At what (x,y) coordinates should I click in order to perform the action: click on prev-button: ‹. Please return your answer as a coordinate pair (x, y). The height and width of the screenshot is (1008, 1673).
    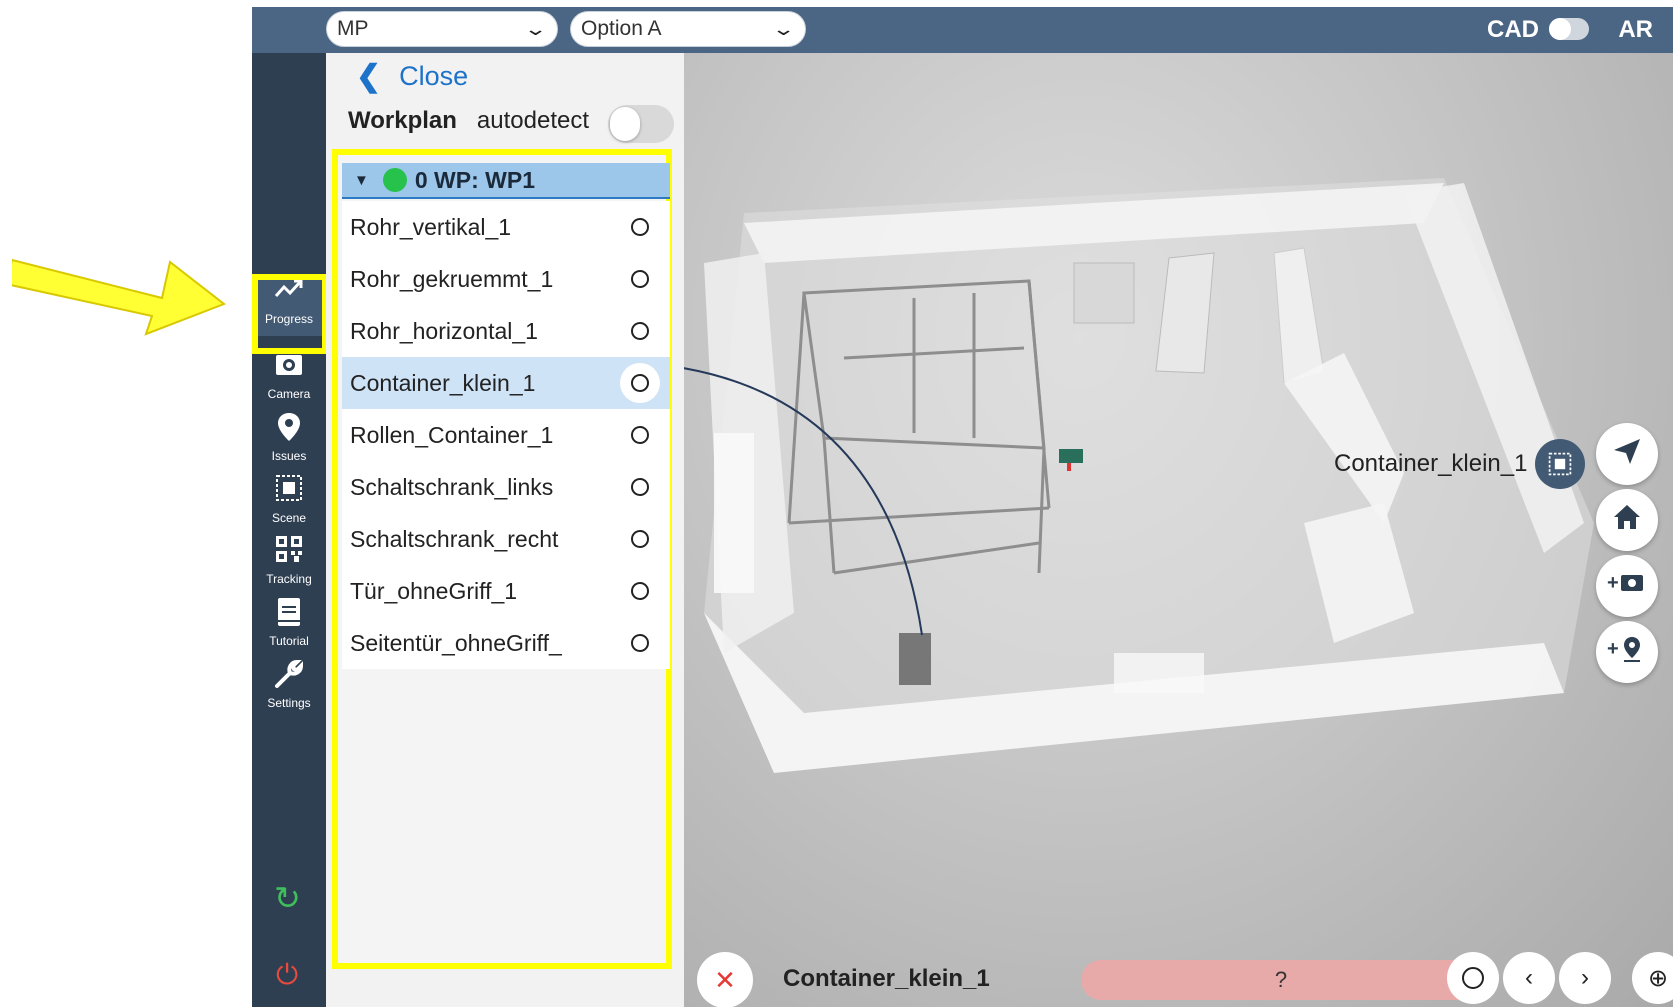
    Looking at the image, I should click on (1529, 978).